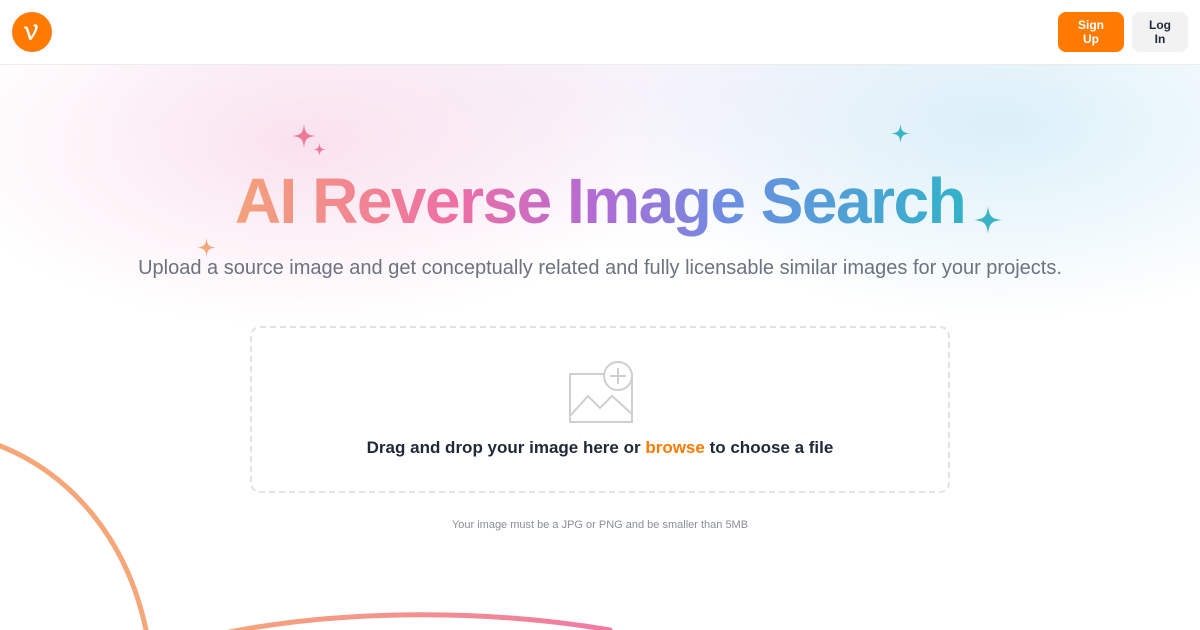 This screenshot has height=630, width=1200. Describe the element at coordinates (32, 32) in the screenshot. I see `vimeo-v-logo-icon` at that location.